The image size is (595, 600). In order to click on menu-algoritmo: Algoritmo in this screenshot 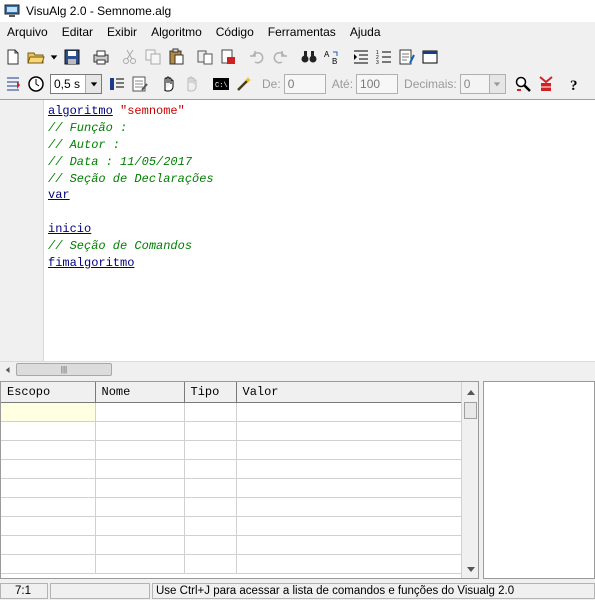, I will do `click(176, 32)`.